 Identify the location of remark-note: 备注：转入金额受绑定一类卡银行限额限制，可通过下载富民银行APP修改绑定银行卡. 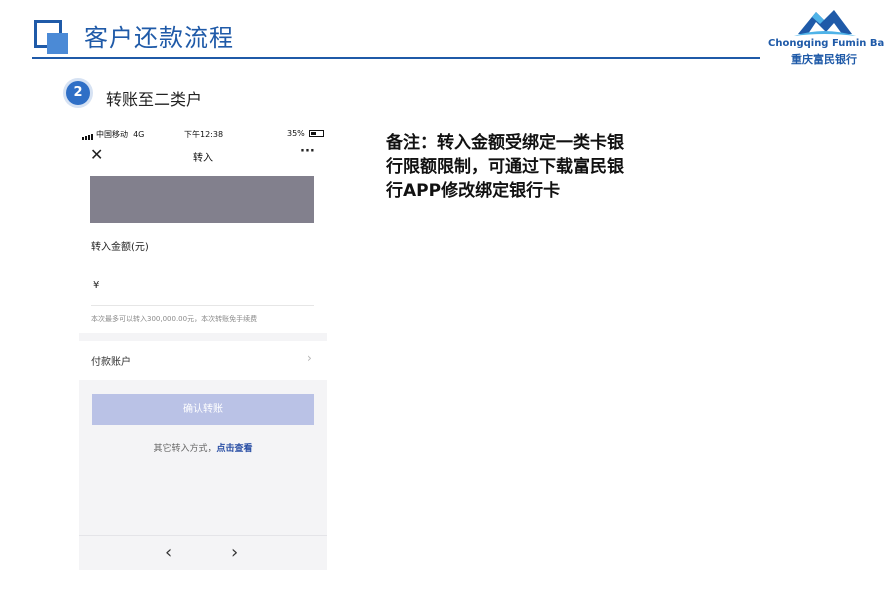
(505, 167).